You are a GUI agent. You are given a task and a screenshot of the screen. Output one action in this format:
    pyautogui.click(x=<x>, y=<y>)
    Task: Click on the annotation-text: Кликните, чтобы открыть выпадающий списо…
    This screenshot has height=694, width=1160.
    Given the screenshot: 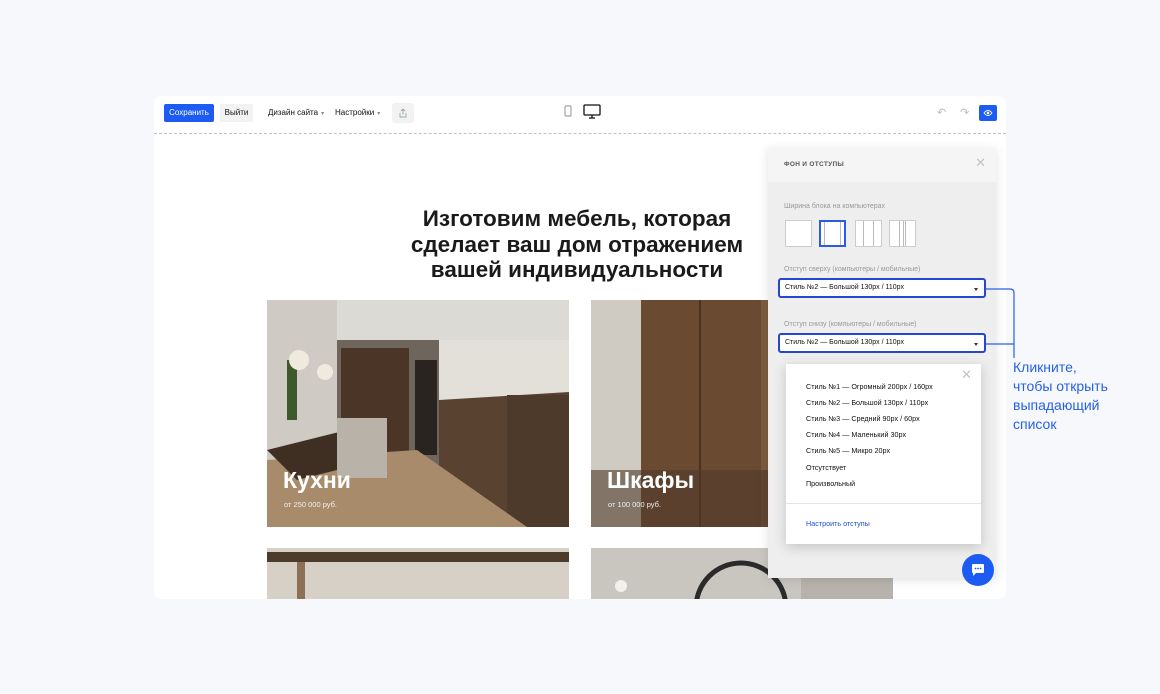 What is the action you would take?
    pyautogui.click(x=1078, y=396)
    